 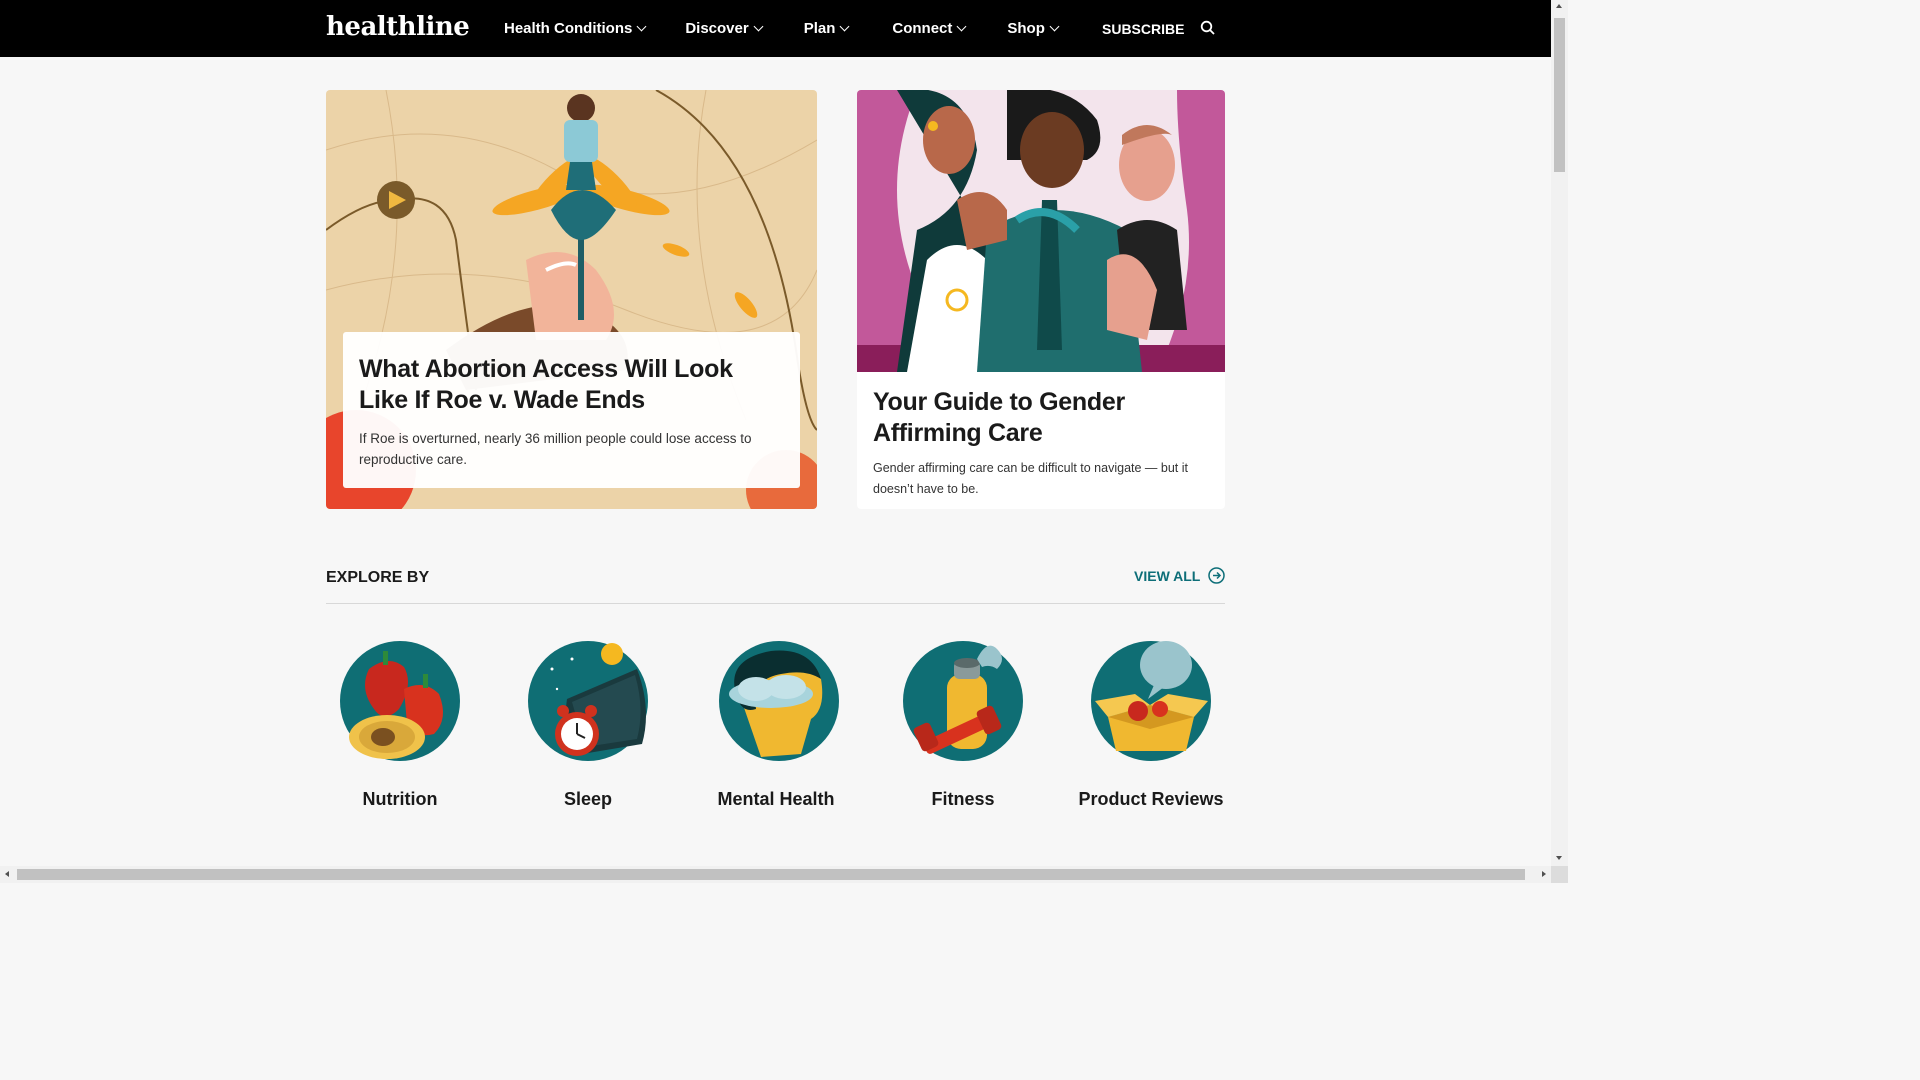 What do you see at coordinates (922, 28) in the screenshot?
I see `nav-label: Connect` at bounding box center [922, 28].